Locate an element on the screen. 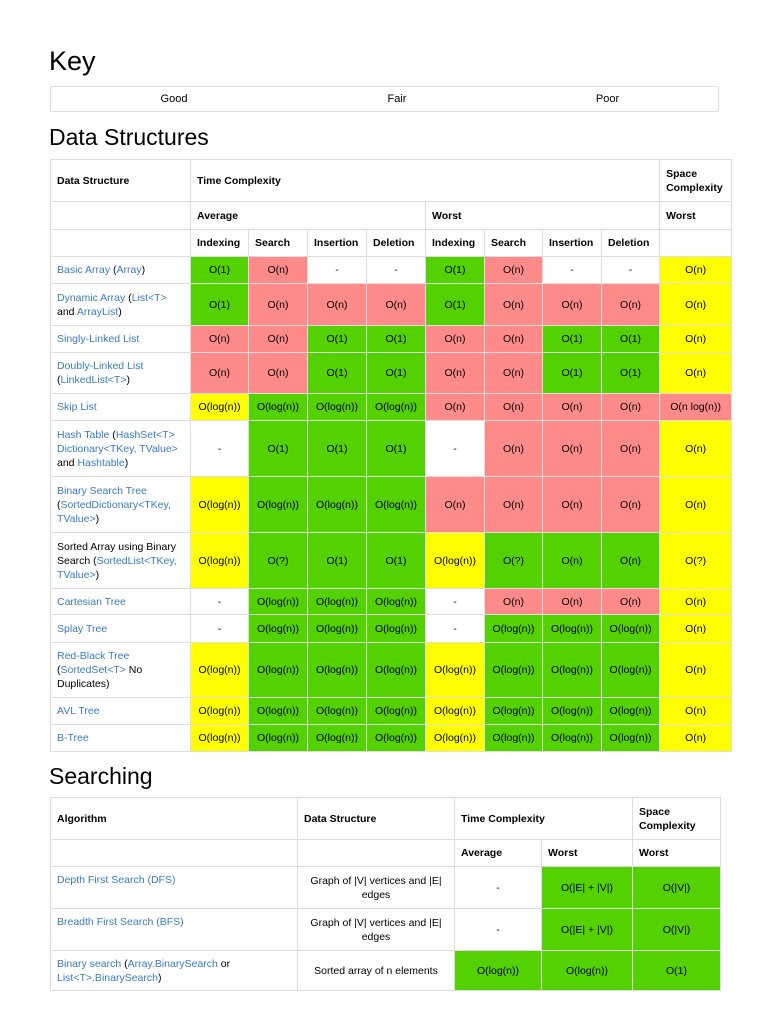 The width and height of the screenshot is (768, 1024). row-name-link: Red-Black Tree is located at coordinates (93, 656).